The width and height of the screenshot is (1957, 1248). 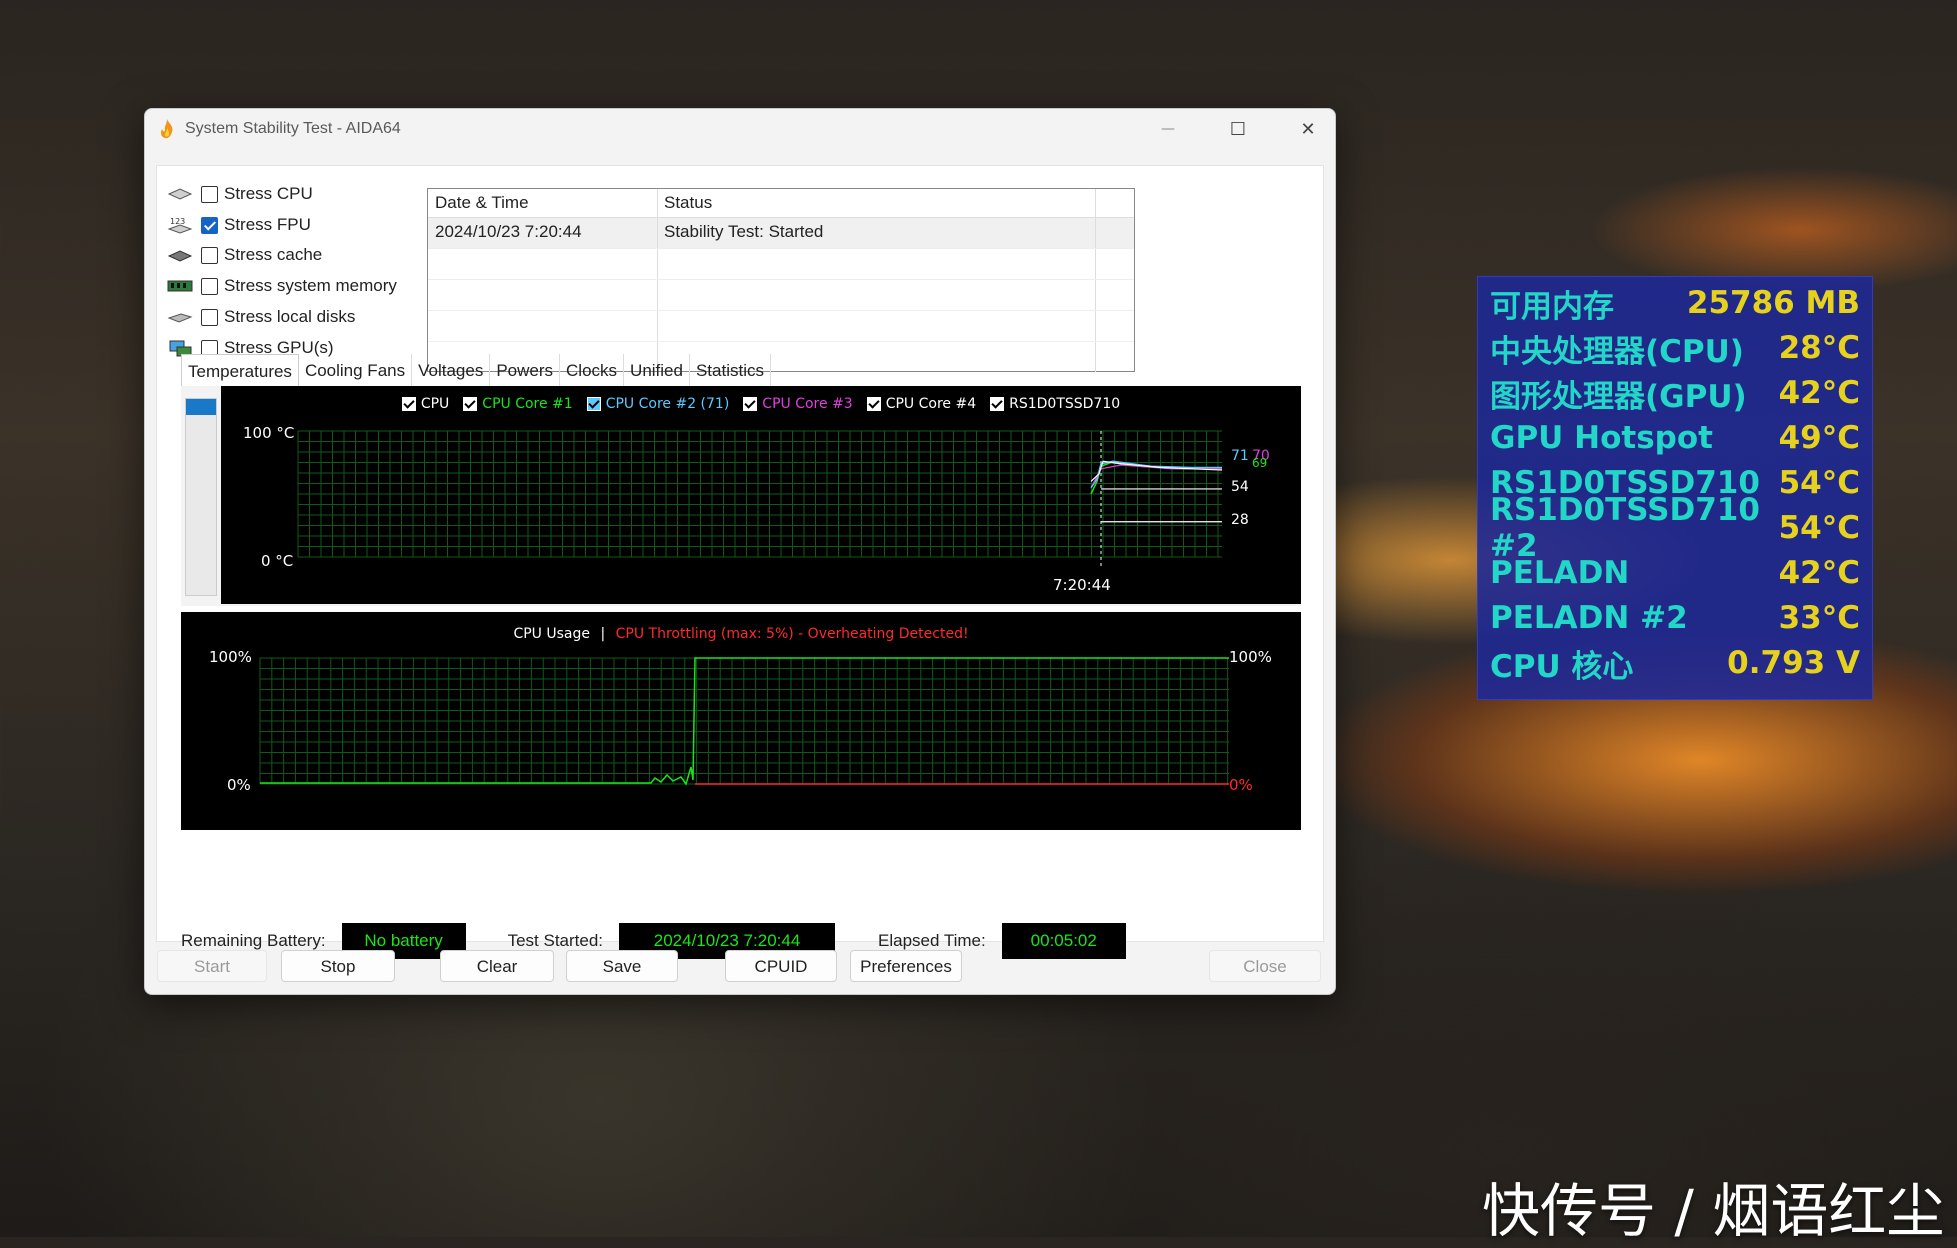 I want to click on temperature-plot, so click(x=760, y=498).